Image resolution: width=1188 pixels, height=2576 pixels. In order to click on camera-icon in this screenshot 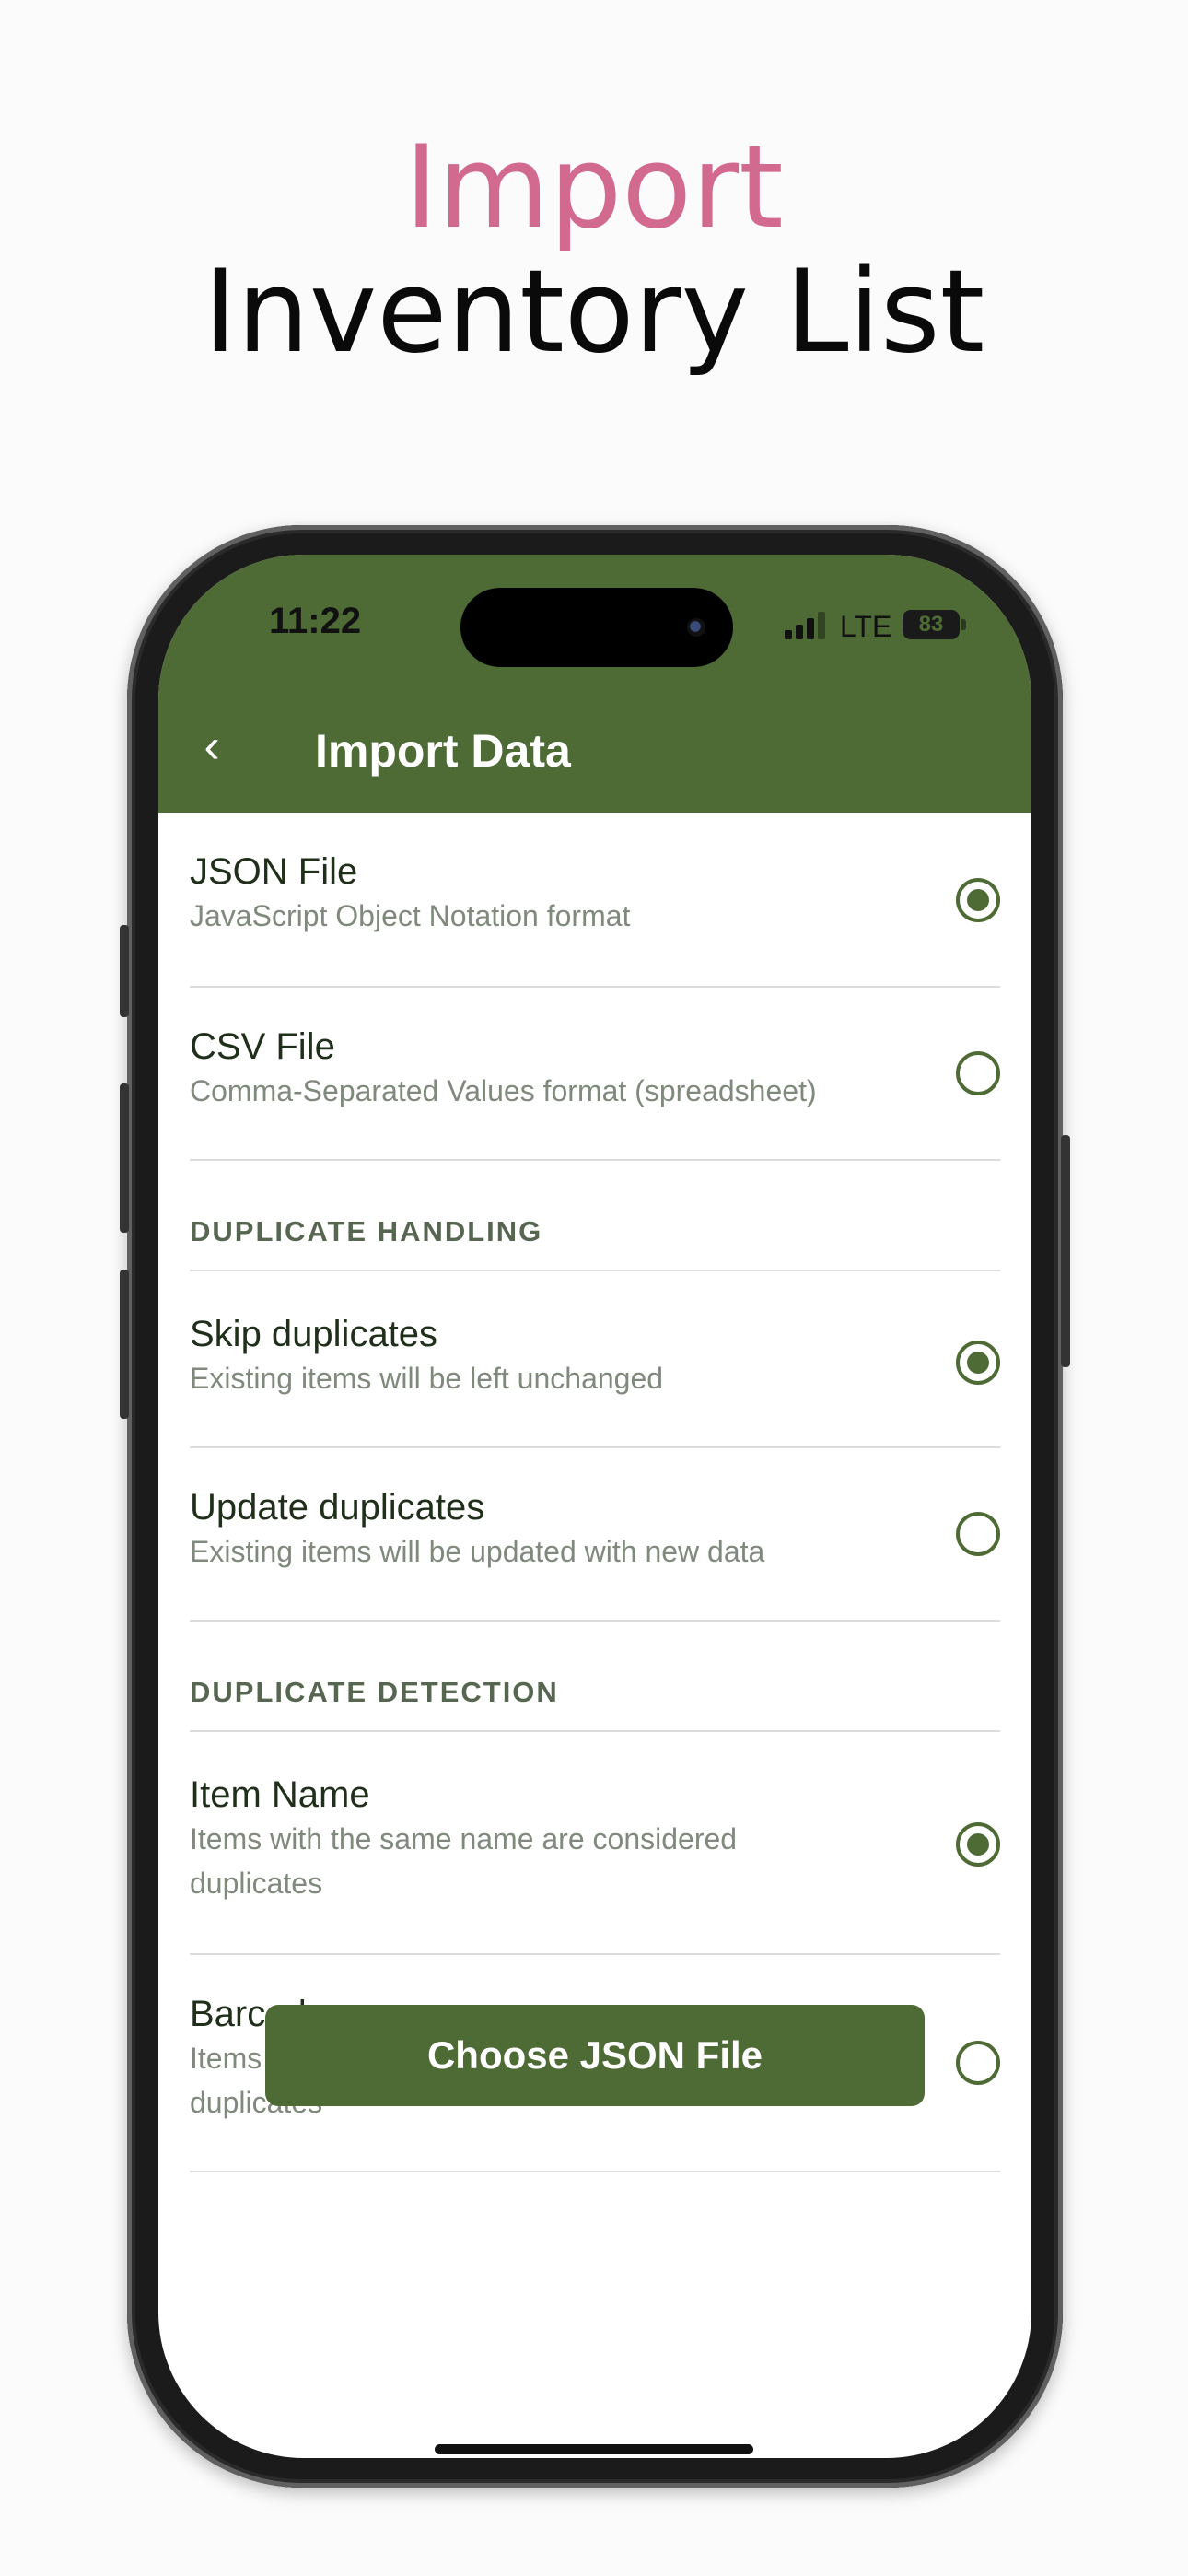, I will do `click(696, 627)`.